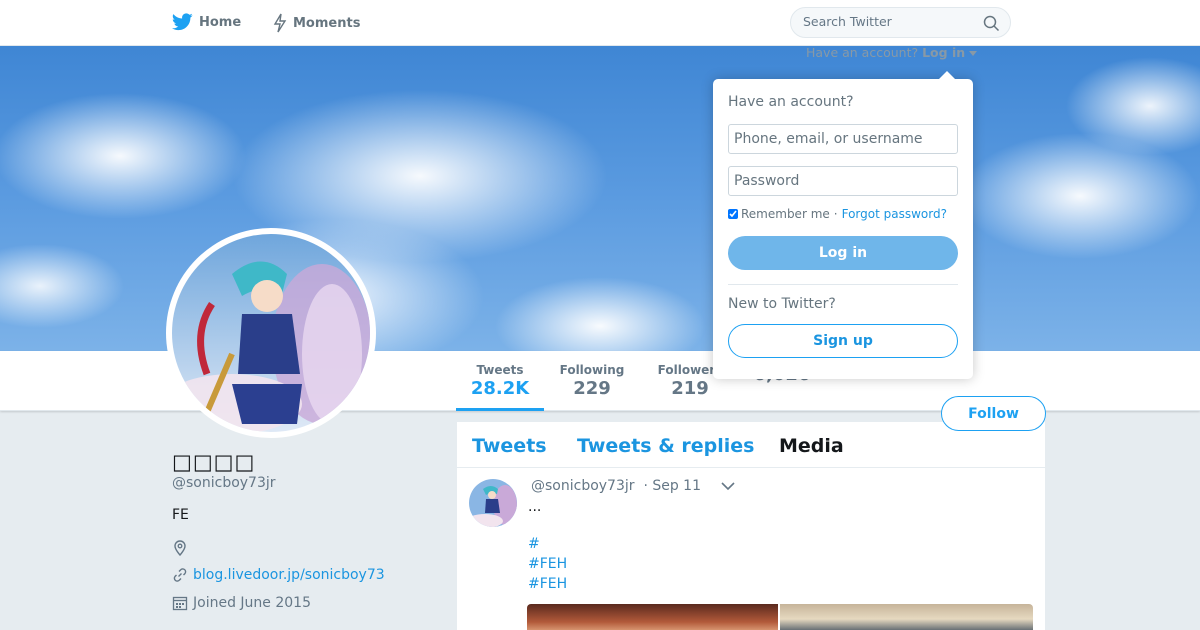  I want to click on lightning-icon, so click(280, 23).